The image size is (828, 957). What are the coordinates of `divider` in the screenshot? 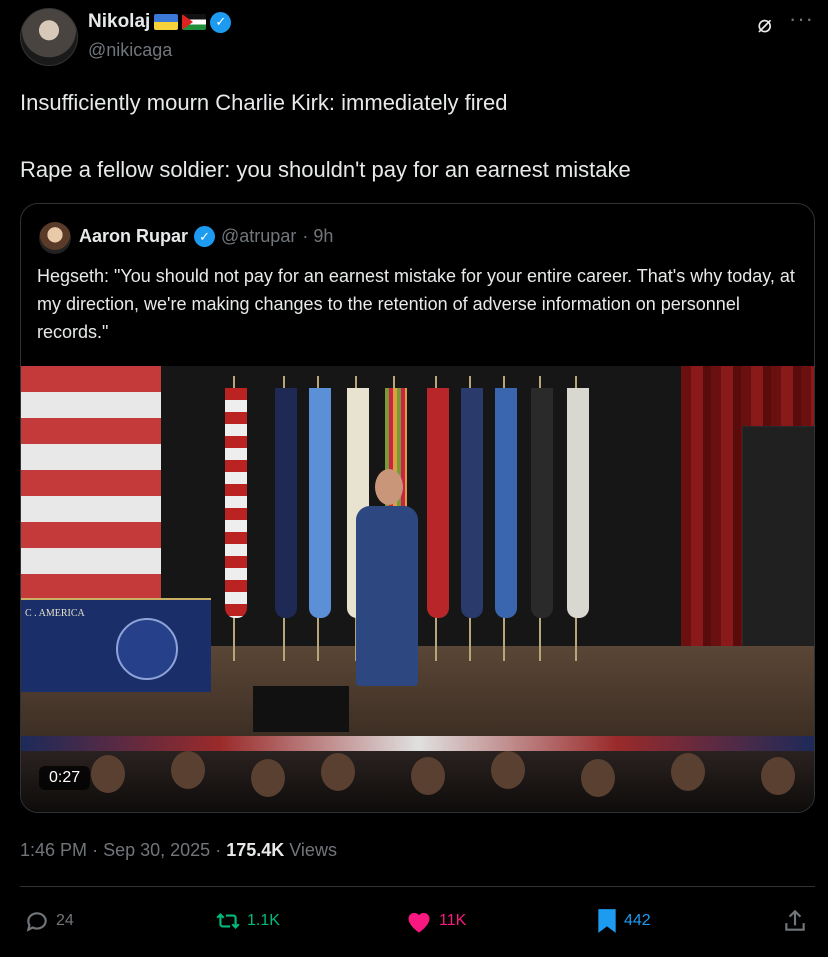 It's located at (417, 886).